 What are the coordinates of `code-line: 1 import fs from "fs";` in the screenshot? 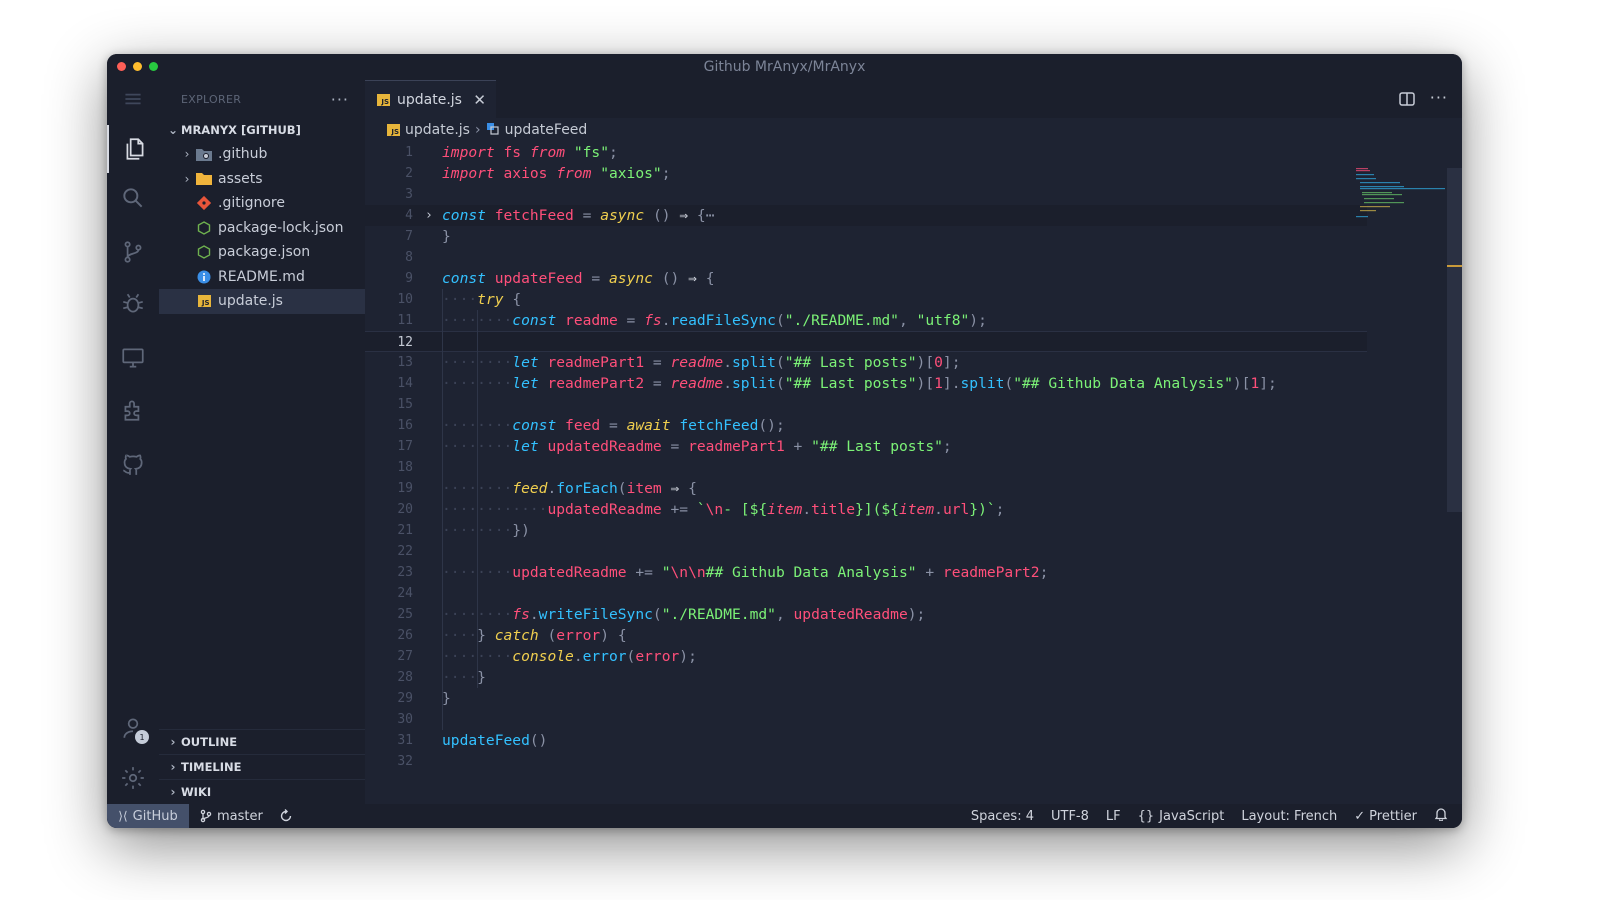 It's located at (866, 152).